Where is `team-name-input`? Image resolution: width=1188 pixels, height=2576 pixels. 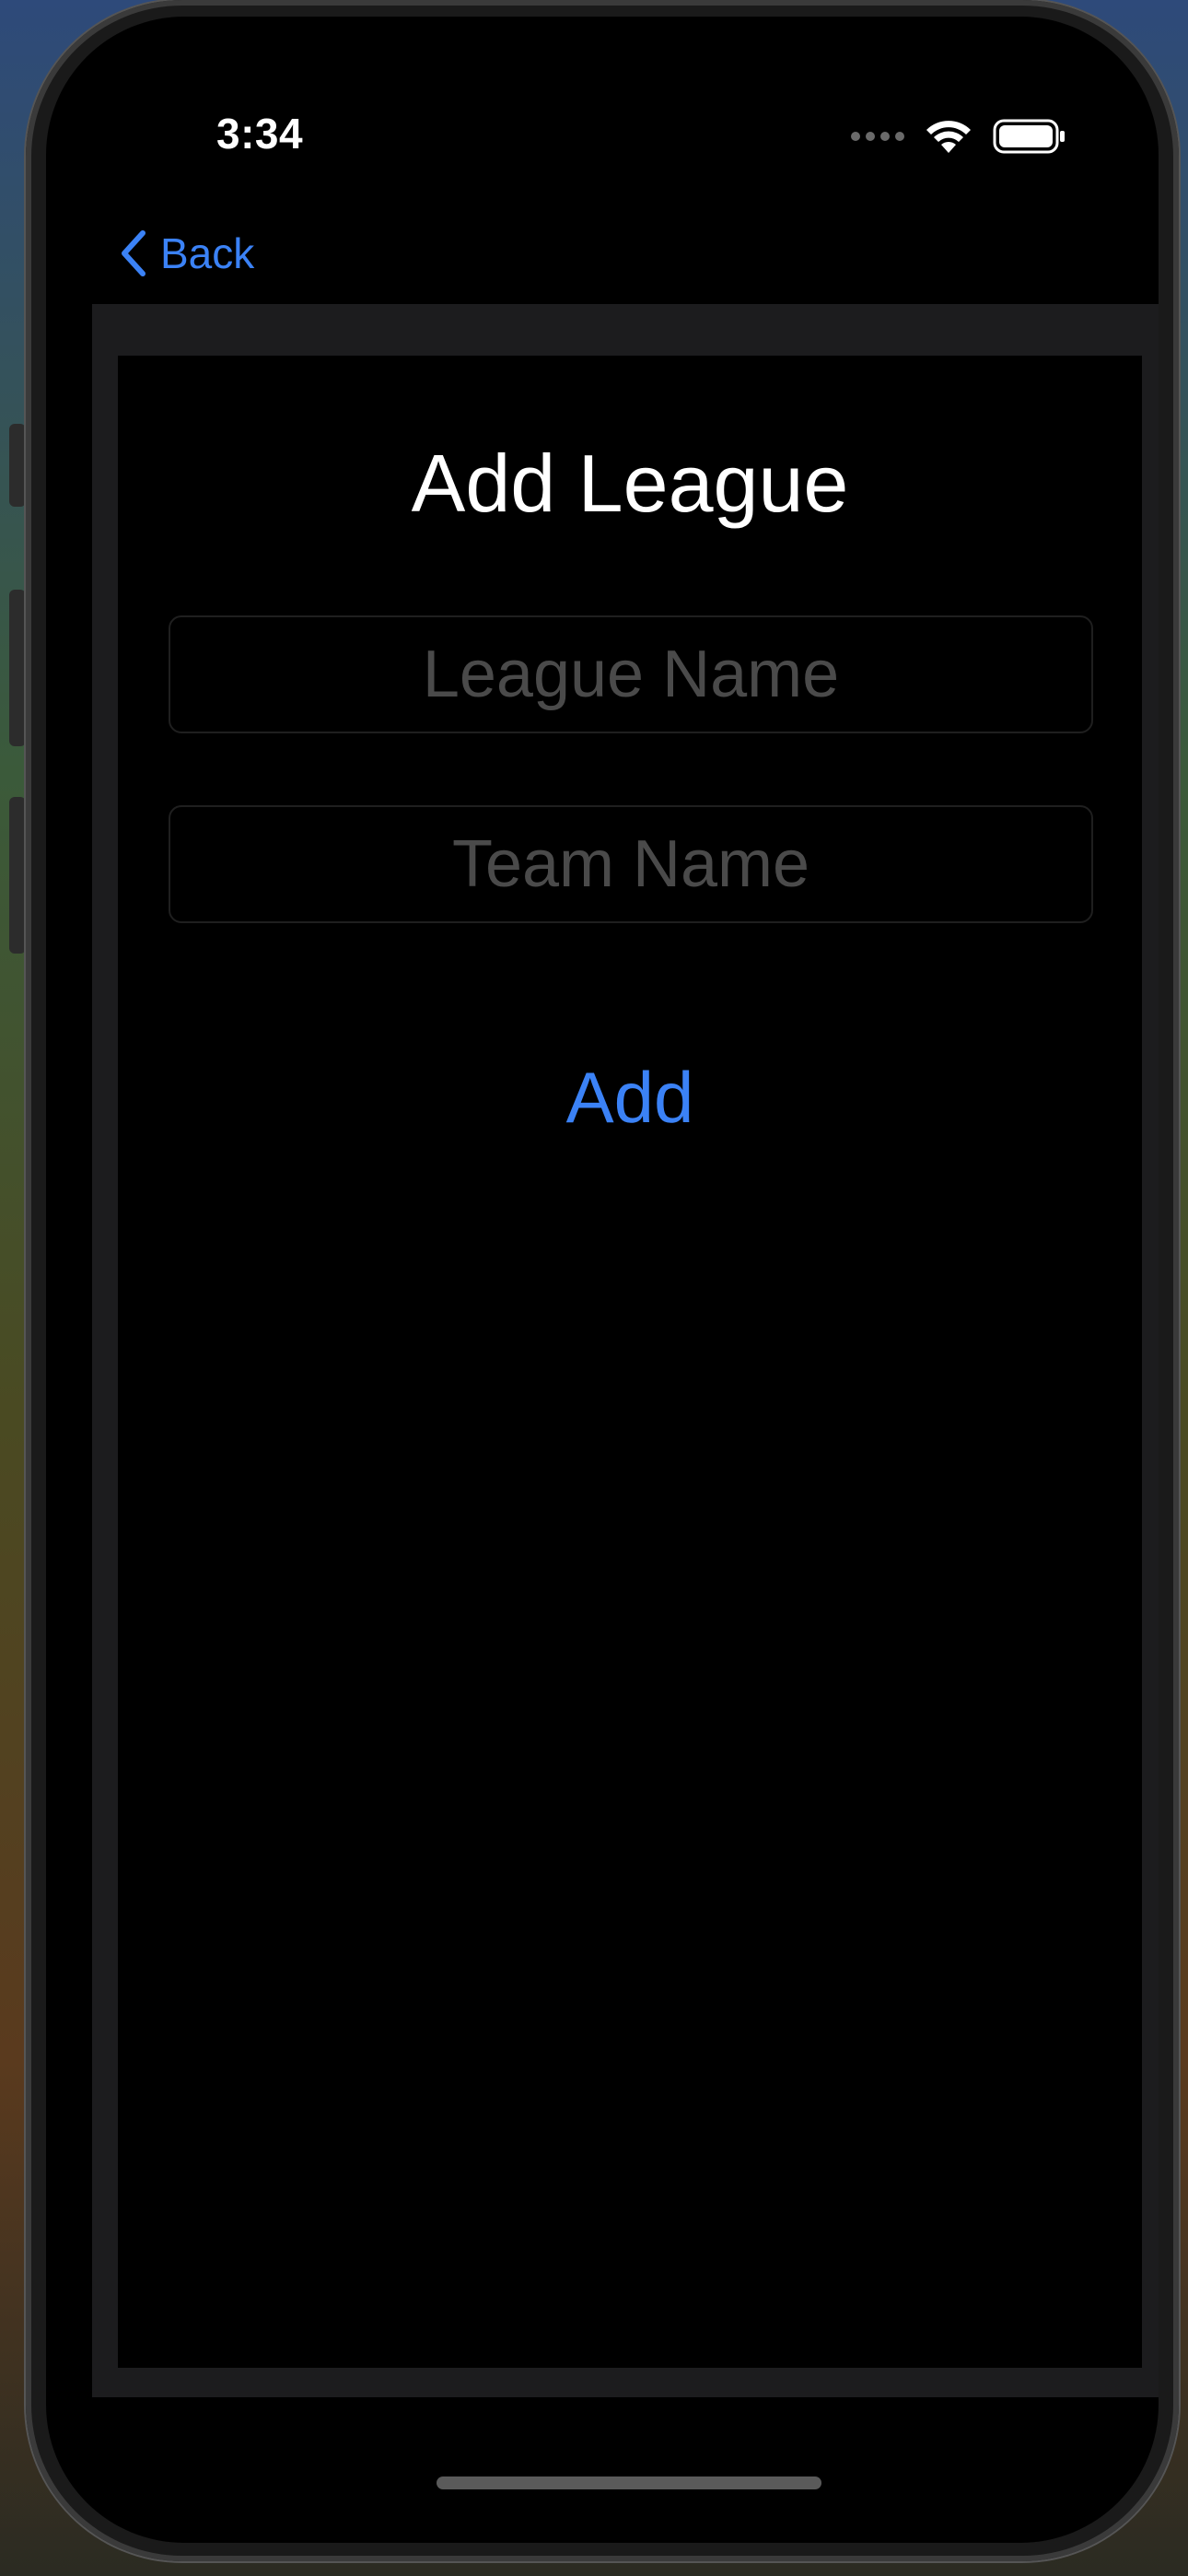 team-name-input is located at coordinates (631, 864).